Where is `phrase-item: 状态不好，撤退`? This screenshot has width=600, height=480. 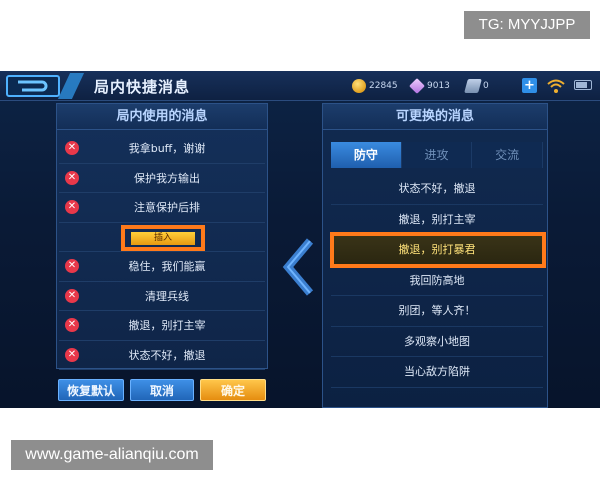
phrase-item: 状态不好，撤退 is located at coordinates (437, 189).